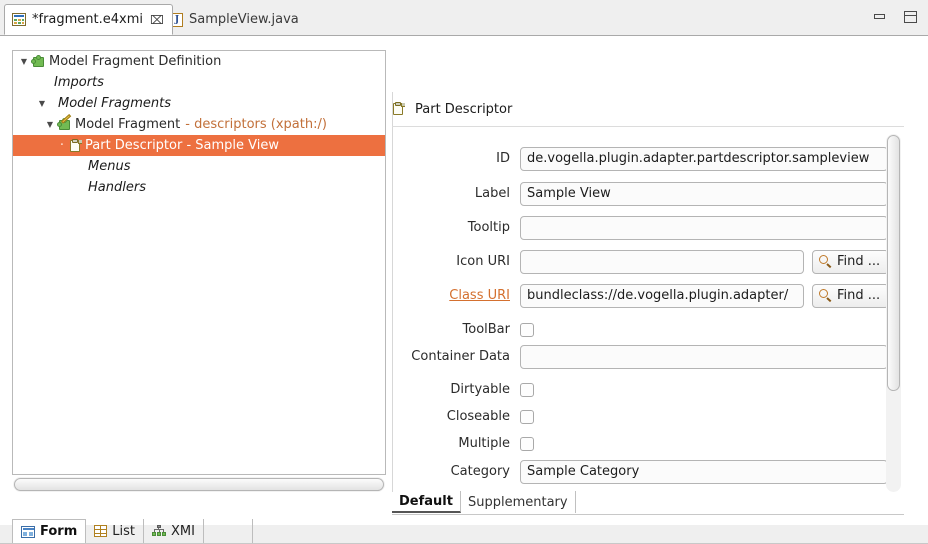 The image size is (928, 544). I want to click on page-title: Part Descriptor, so click(464, 109).